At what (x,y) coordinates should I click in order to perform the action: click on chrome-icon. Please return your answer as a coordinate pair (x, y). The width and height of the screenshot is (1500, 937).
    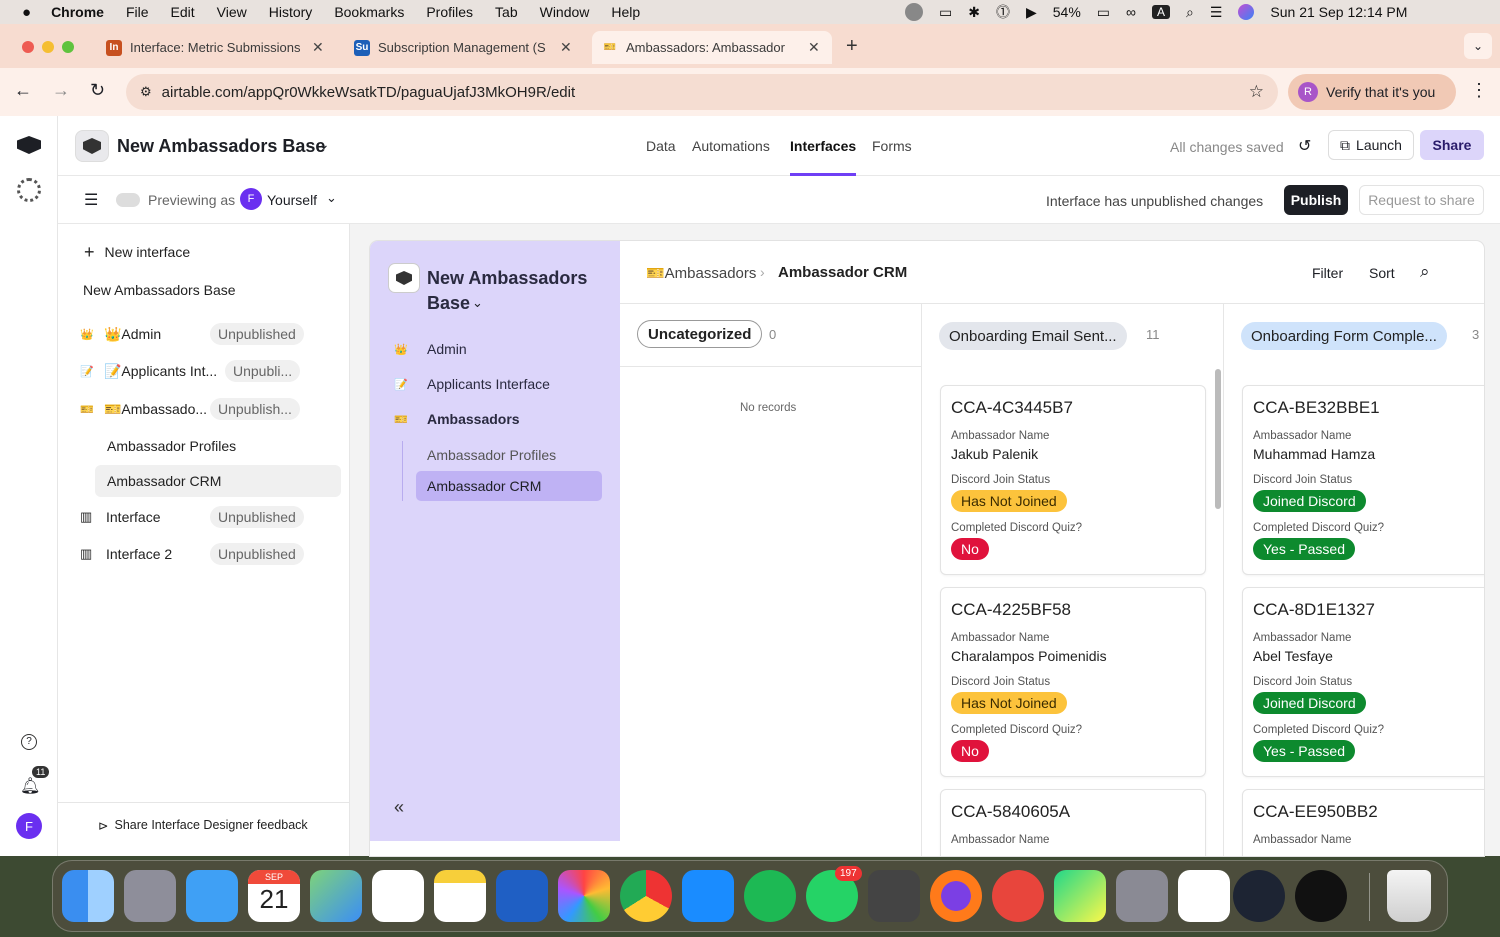
    Looking at the image, I should click on (646, 896).